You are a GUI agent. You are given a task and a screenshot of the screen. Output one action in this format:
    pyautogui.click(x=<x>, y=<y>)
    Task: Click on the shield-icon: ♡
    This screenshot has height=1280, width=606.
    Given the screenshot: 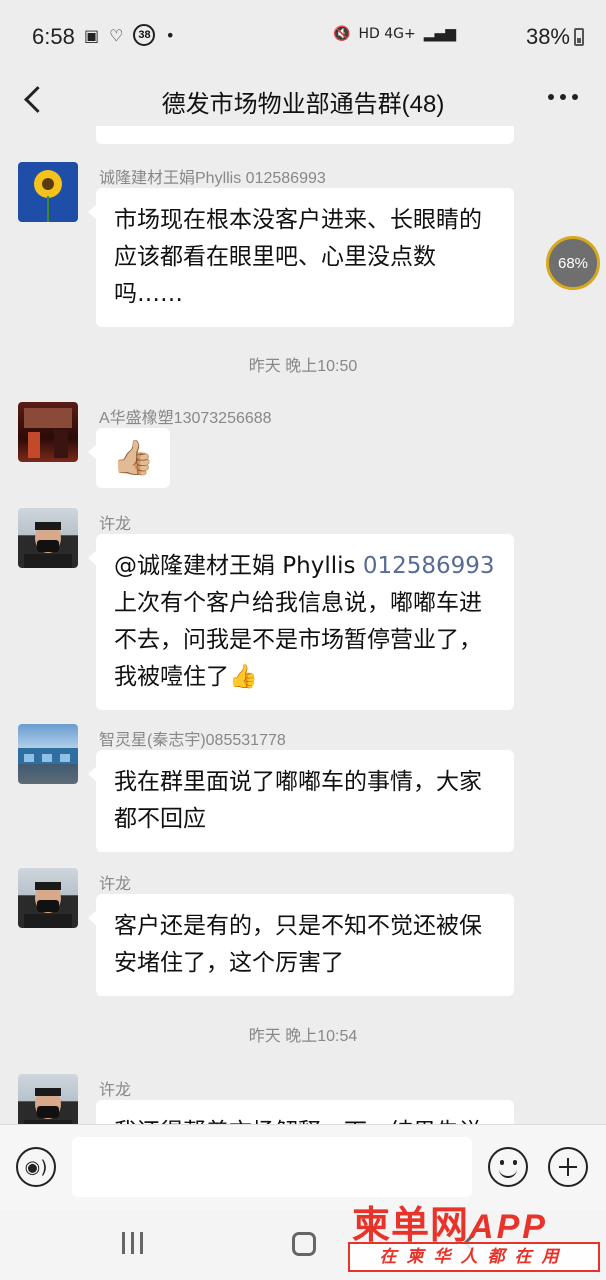 What is the action you would take?
    pyautogui.click(x=116, y=35)
    